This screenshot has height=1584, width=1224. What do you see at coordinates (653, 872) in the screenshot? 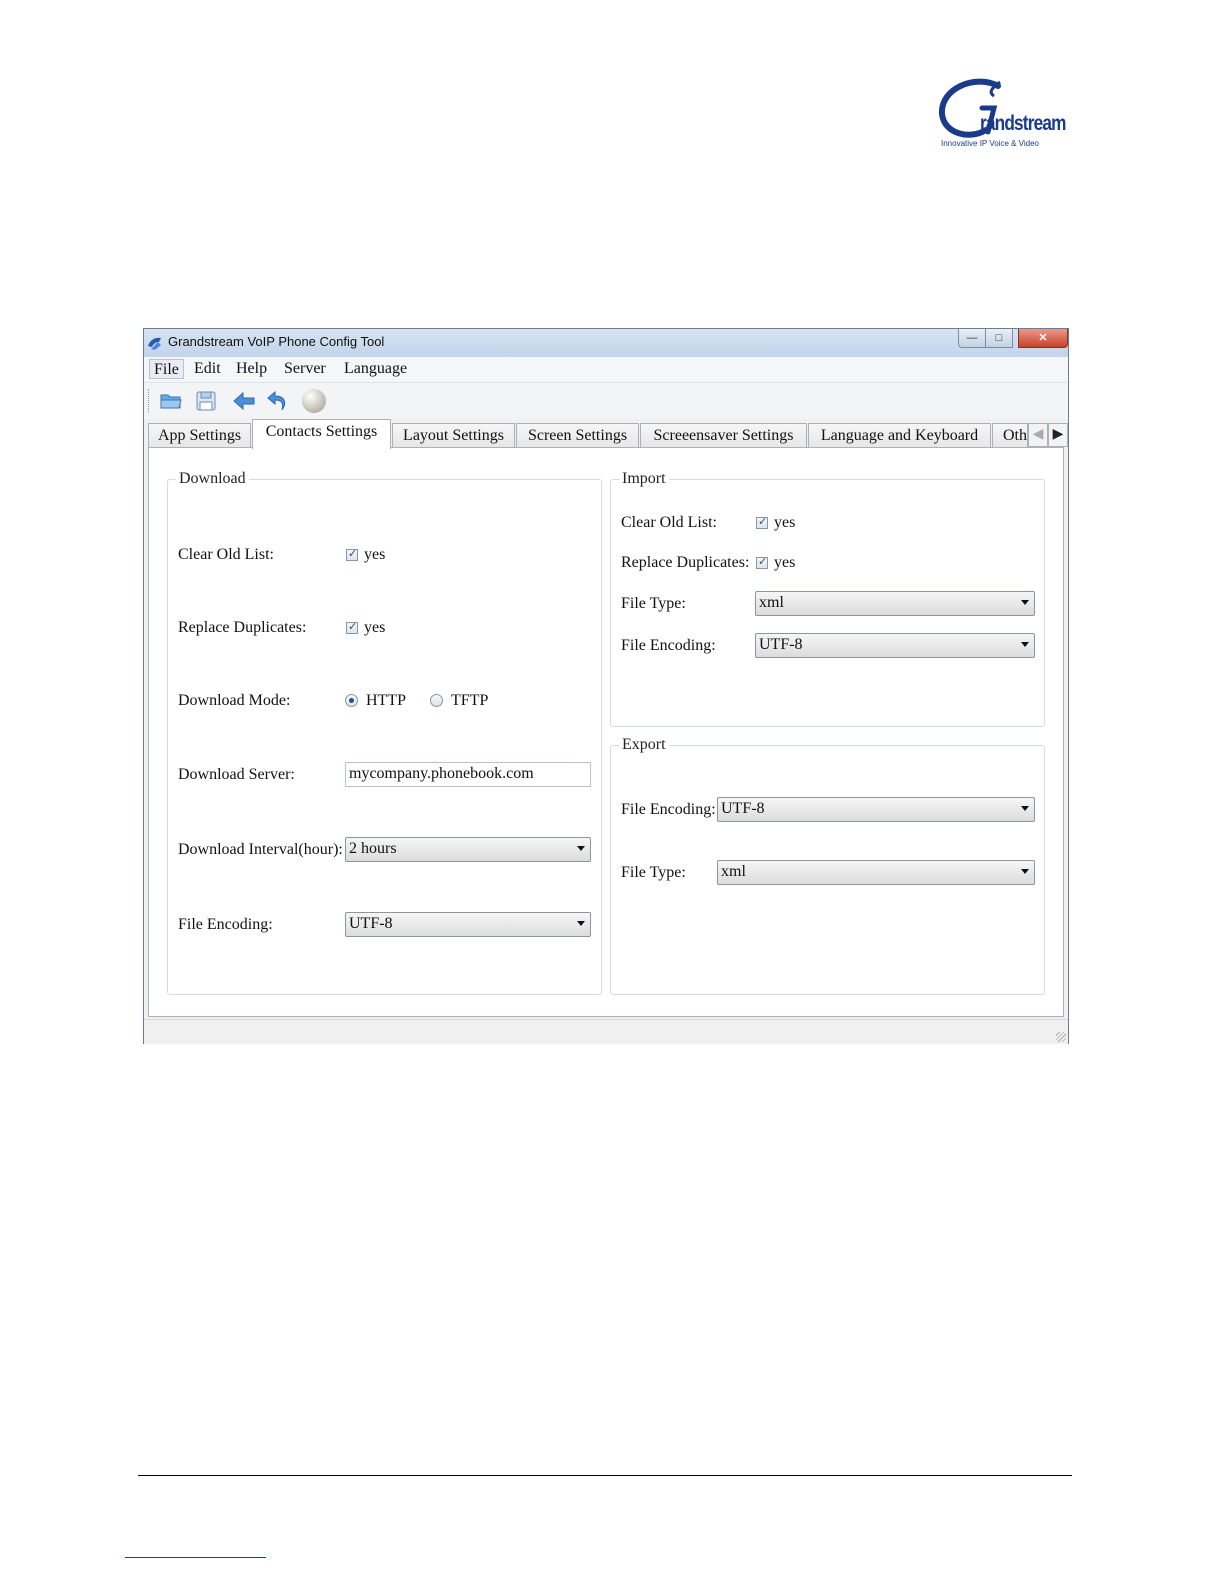
I see `export-file-type-label: File Type:` at bounding box center [653, 872].